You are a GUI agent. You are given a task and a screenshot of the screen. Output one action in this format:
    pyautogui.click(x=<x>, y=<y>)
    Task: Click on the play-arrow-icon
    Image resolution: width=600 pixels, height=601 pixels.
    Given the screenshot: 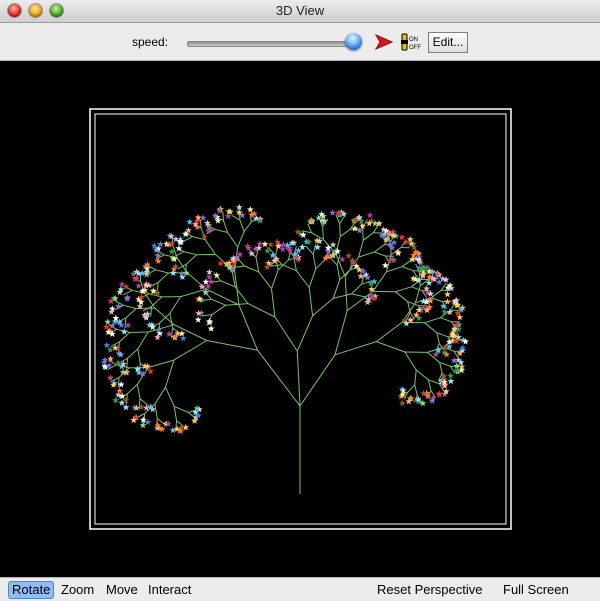 What is the action you would take?
    pyautogui.click(x=384, y=42)
    